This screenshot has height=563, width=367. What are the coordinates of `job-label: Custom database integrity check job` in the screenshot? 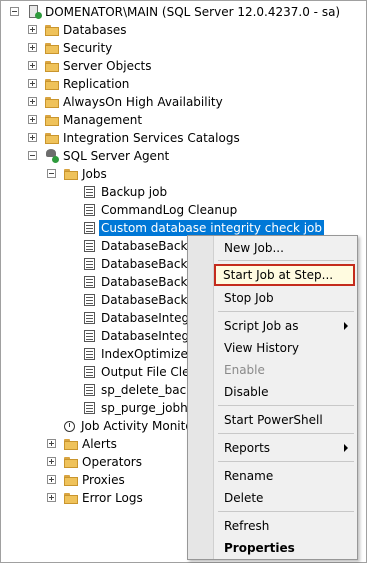 It's located at (212, 228).